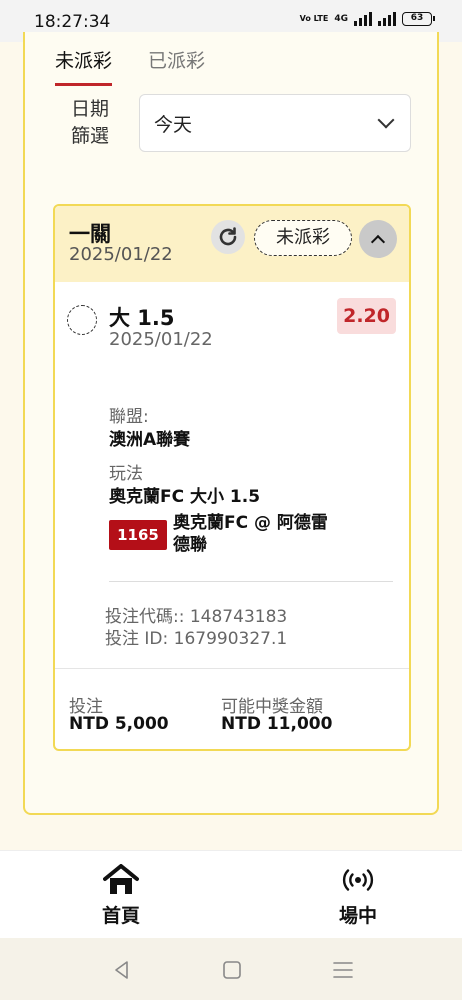  Describe the element at coordinates (232, 668) in the screenshot. I see `footer-divider` at that location.